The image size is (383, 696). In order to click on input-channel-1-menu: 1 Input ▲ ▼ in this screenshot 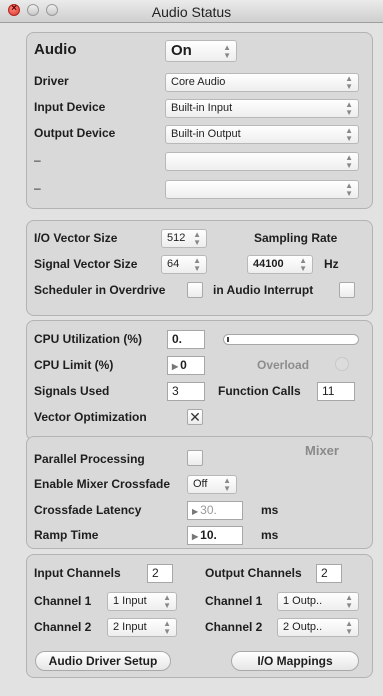, I will do `click(142, 601)`.